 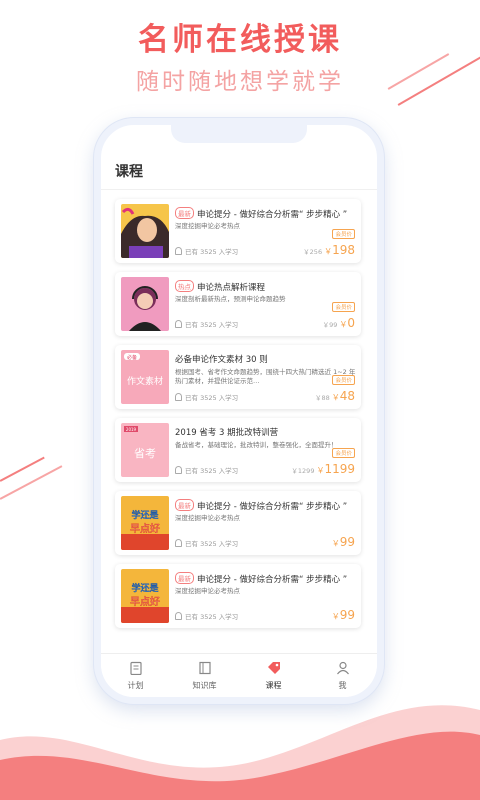 I want to click on tab-book: 知识库, so click(x=204, y=675).